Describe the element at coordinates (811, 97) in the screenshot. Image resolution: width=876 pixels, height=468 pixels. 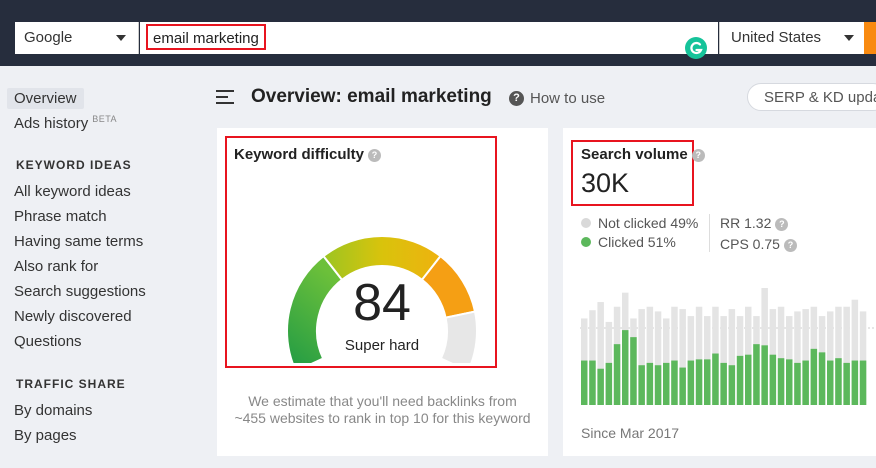
I see `serp-kd-update-button: SERP & KD upda` at that location.